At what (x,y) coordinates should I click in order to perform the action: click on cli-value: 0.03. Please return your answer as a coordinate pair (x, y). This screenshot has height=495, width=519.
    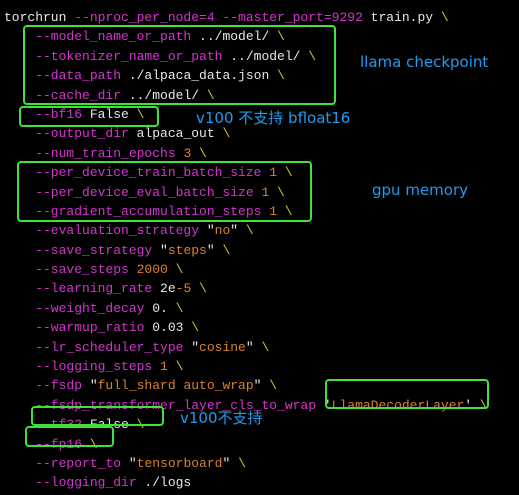
    Looking at the image, I should click on (168, 328).